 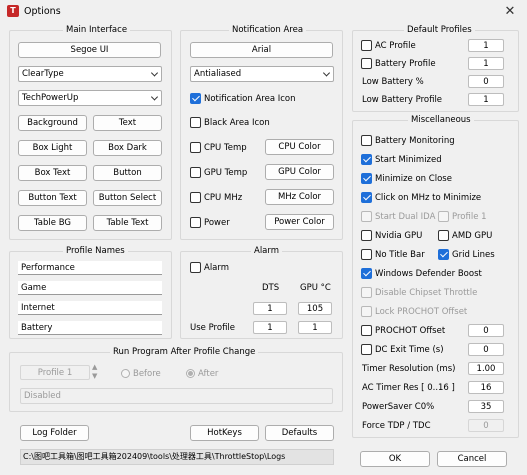 I want to click on cancel-button: Cancel, so click(x=472, y=459).